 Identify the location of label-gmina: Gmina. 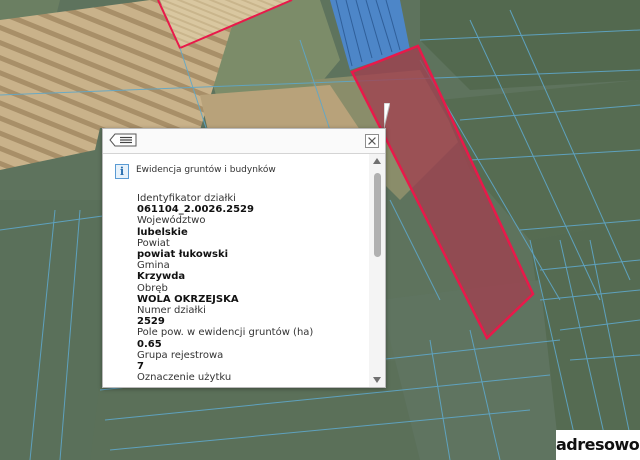
(153, 266).